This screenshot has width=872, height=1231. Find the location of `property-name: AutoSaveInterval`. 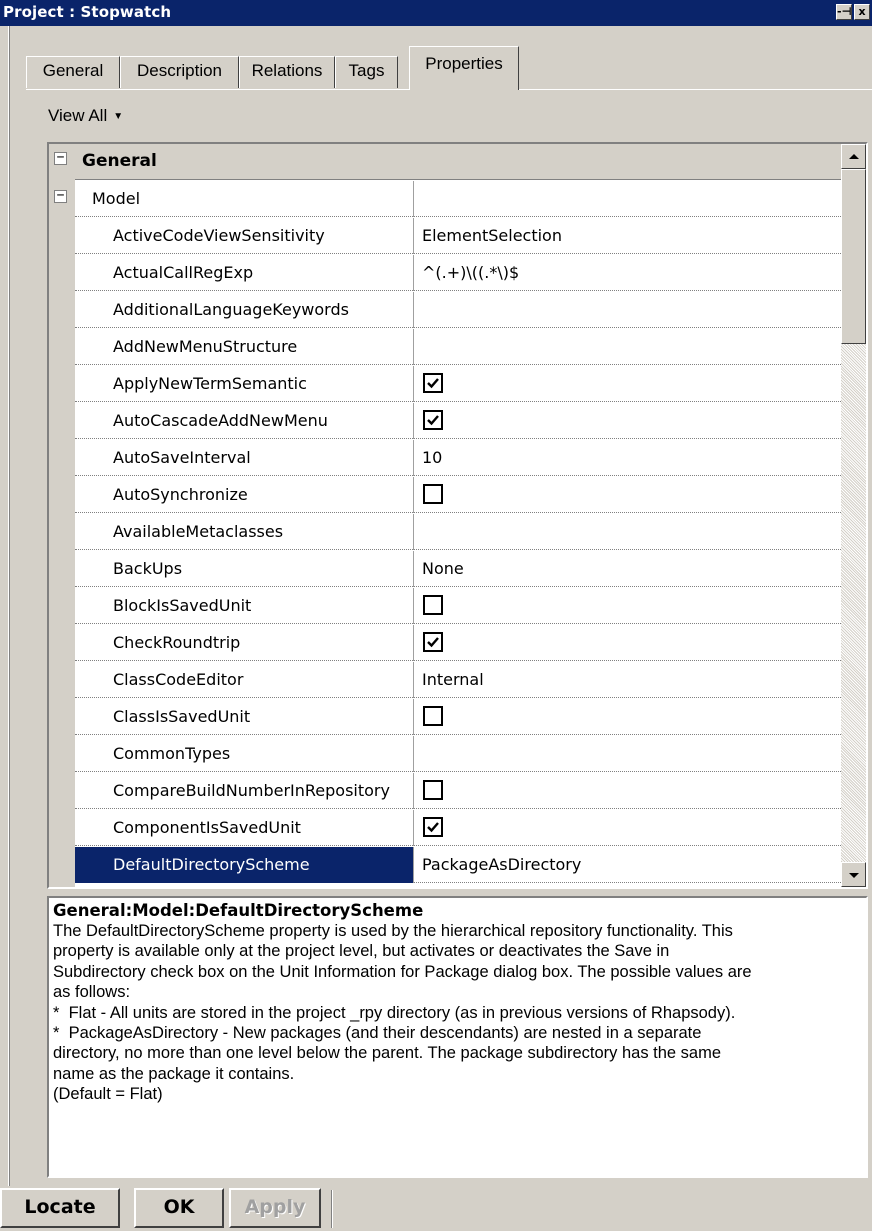

property-name: AutoSaveInterval is located at coordinates (244, 458).